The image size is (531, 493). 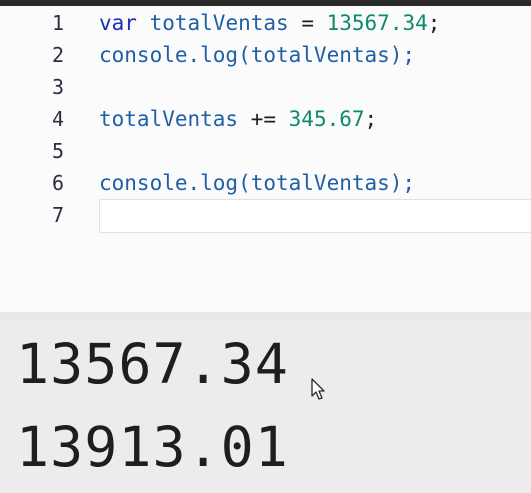 What do you see at coordinates (57, 183) in the screenshot?
I see `line-number: 6` at bounding box center [57, 183].